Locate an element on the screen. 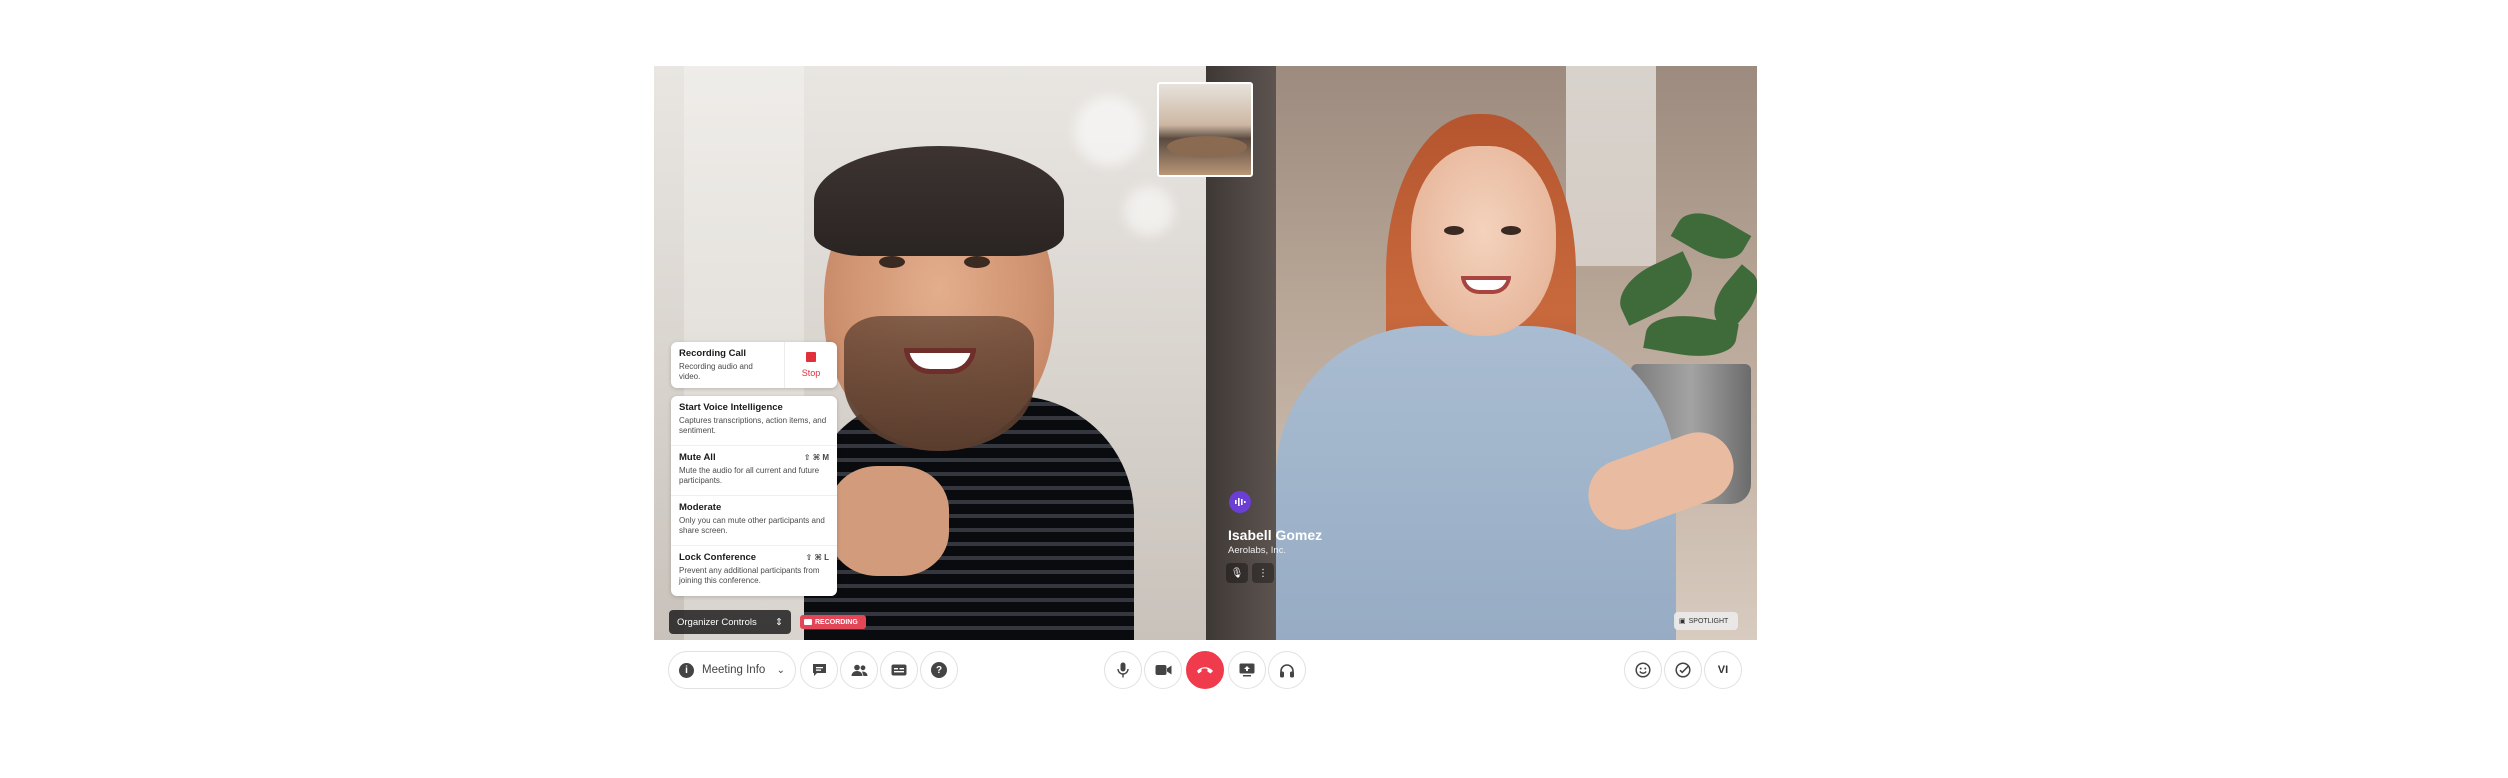  captions-button is located at coordinates (899, 670).